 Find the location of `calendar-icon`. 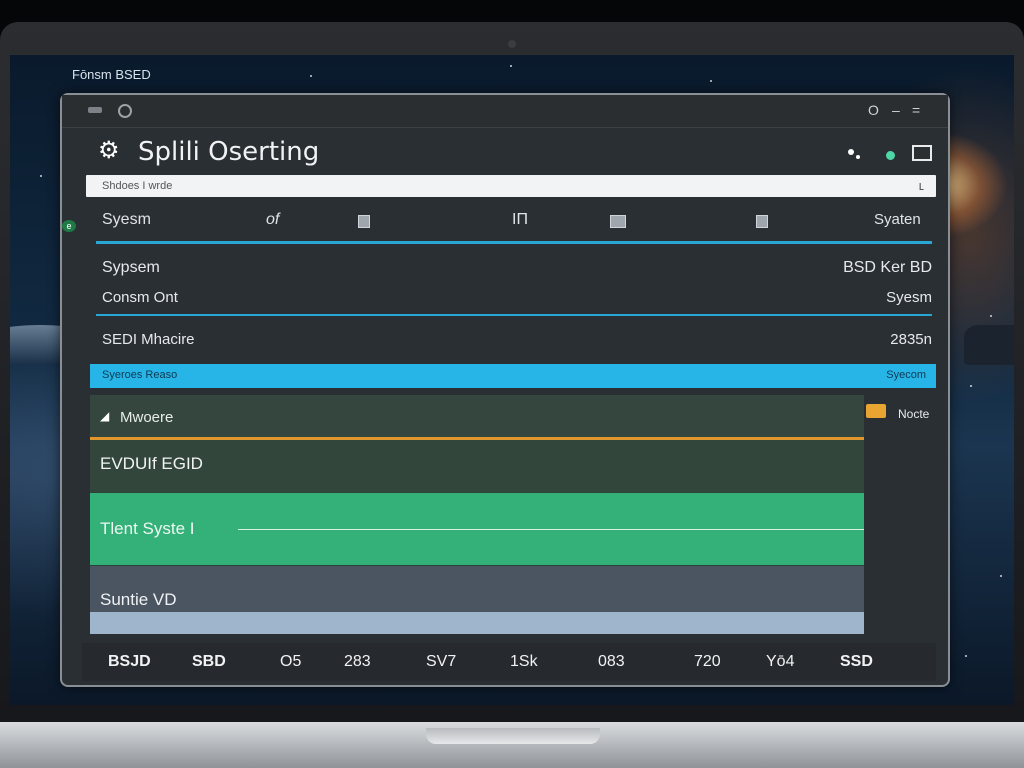

calendar-icon is located at coordinates (364, 221).